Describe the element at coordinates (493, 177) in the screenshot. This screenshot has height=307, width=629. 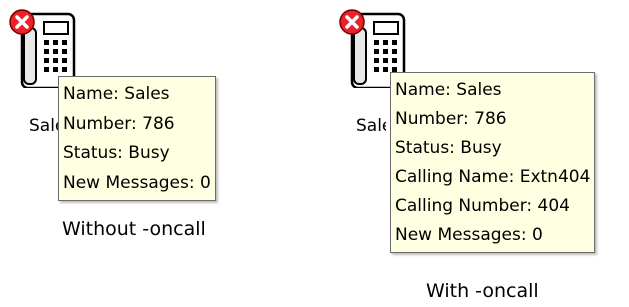
I see `tooltip-calling-name: Calling Name: Extn404` at that location.